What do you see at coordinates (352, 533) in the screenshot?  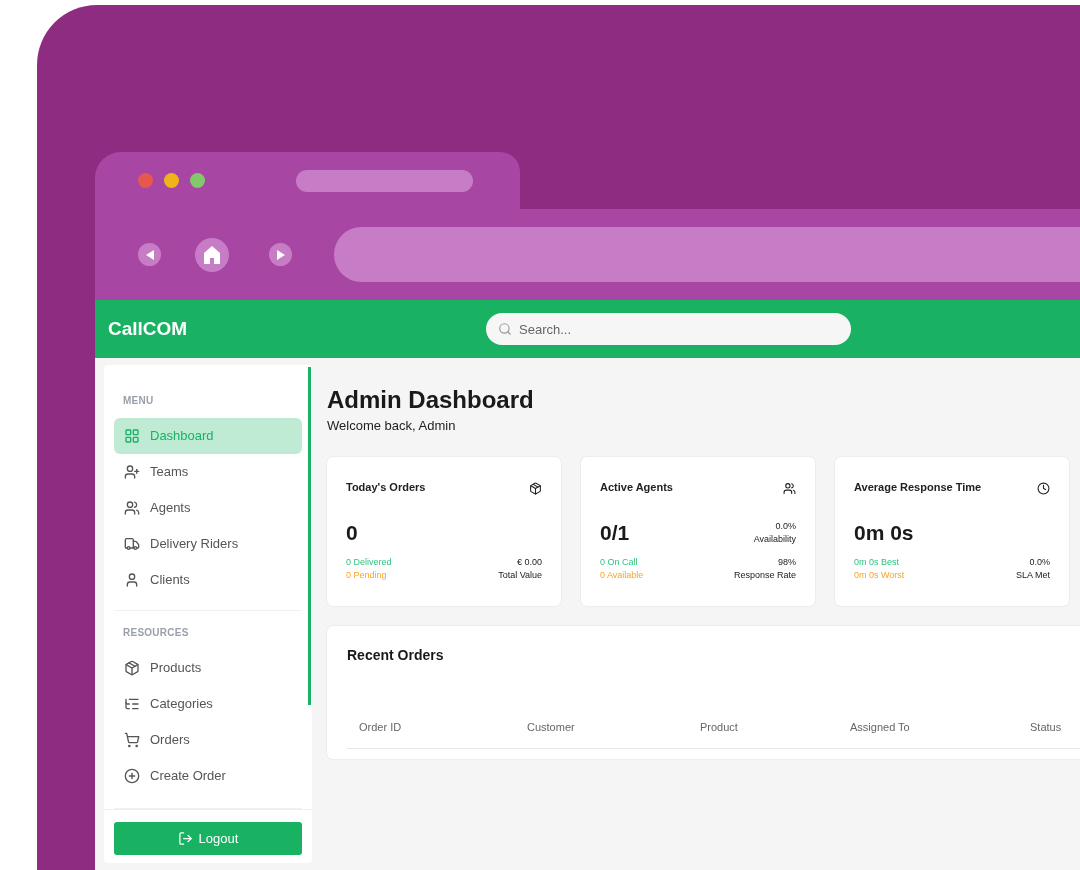 I see `stat-value: 0` at bounding box center [352, 533].